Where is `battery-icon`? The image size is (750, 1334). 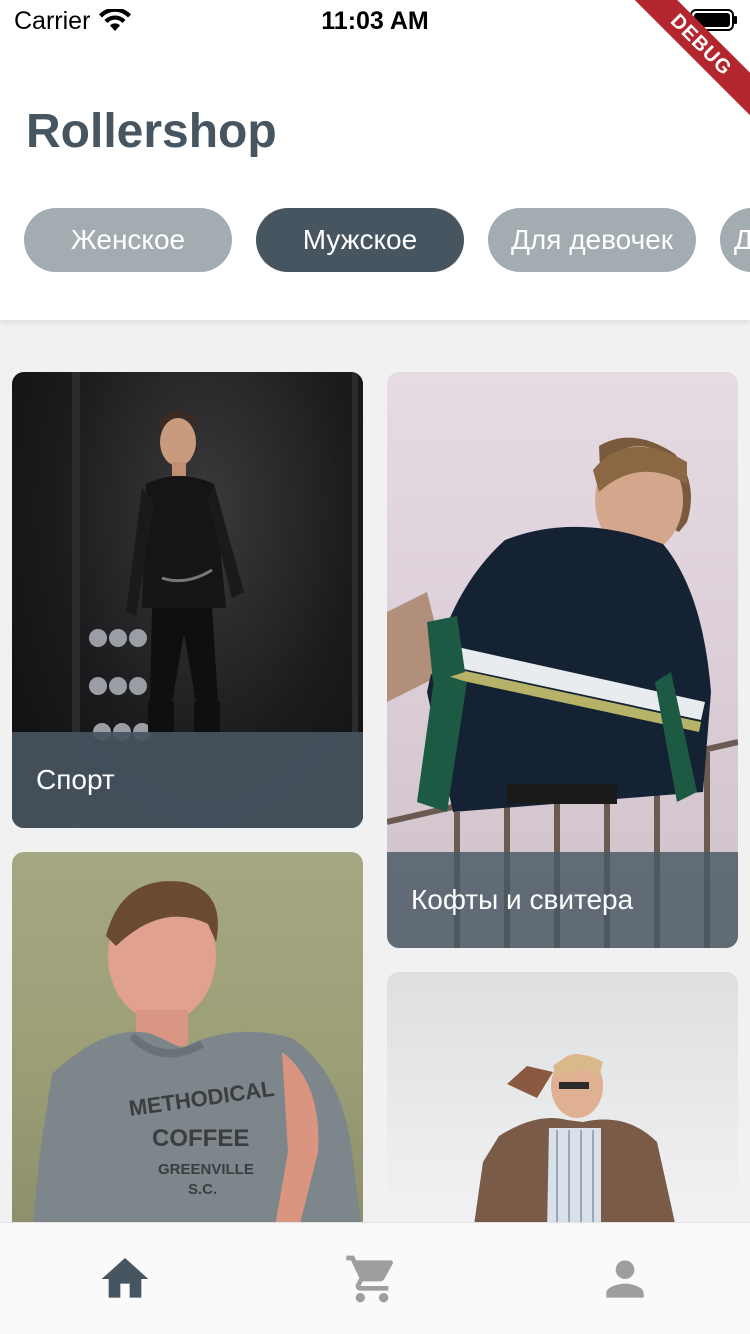
battery-icon is located at coordinates (713, 20).